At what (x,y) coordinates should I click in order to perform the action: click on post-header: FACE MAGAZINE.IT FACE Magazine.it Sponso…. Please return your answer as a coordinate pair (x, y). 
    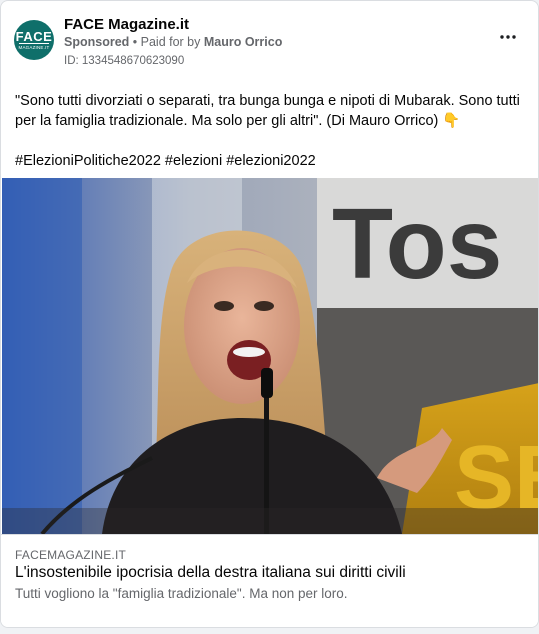
    Looking at the image, I should click on (269, 43).